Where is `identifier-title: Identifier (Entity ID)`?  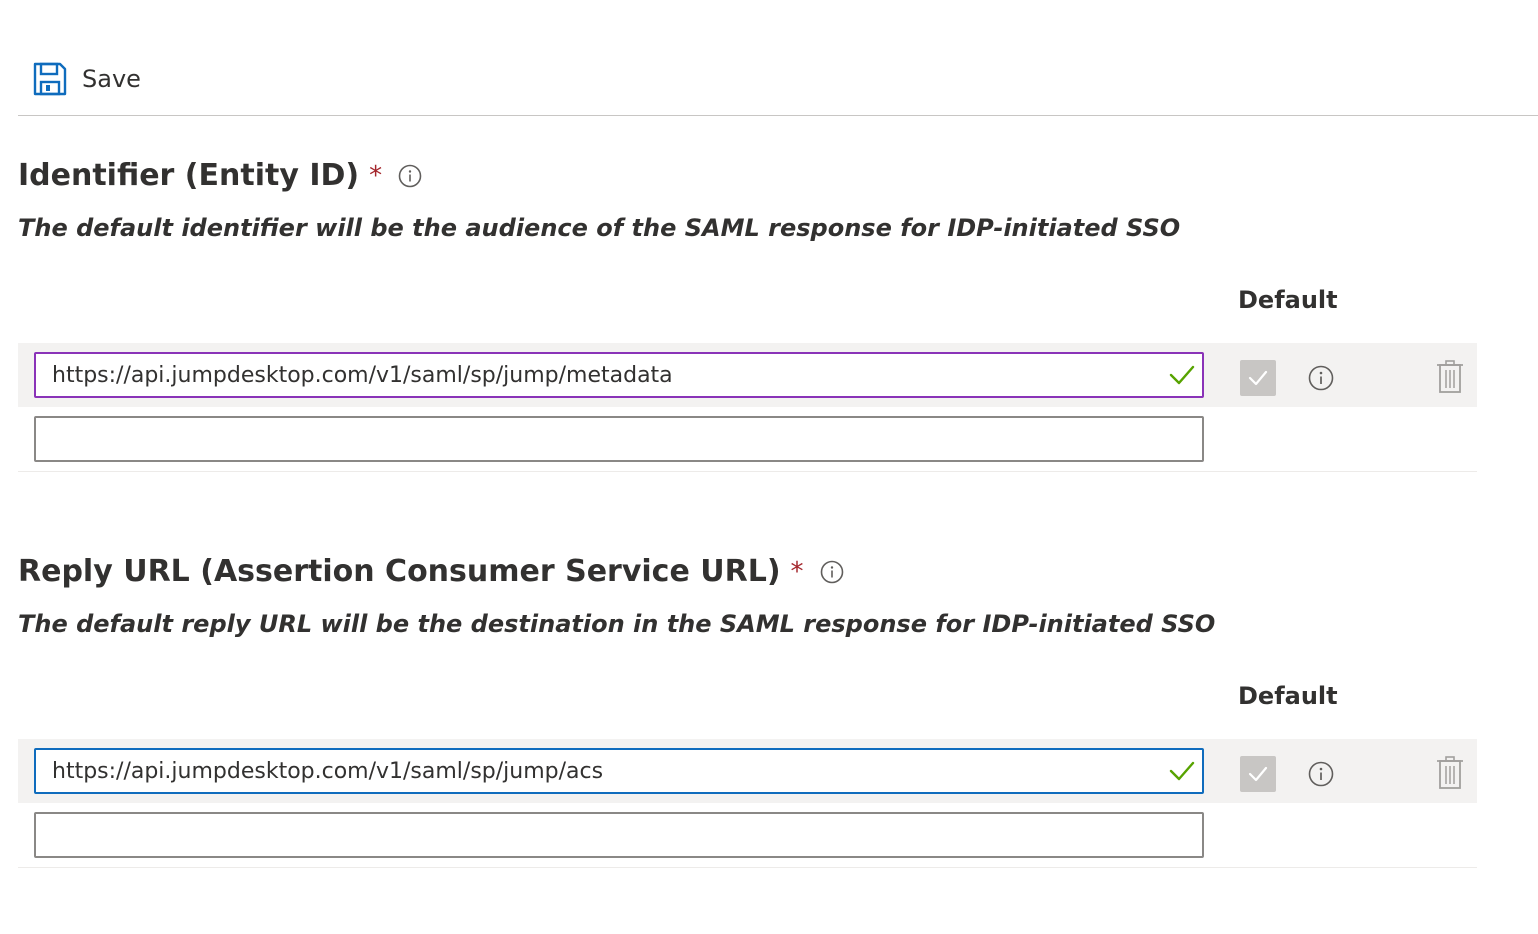
identifier-title: Identifier (Entity ID) is located at coordinates (189, 175).